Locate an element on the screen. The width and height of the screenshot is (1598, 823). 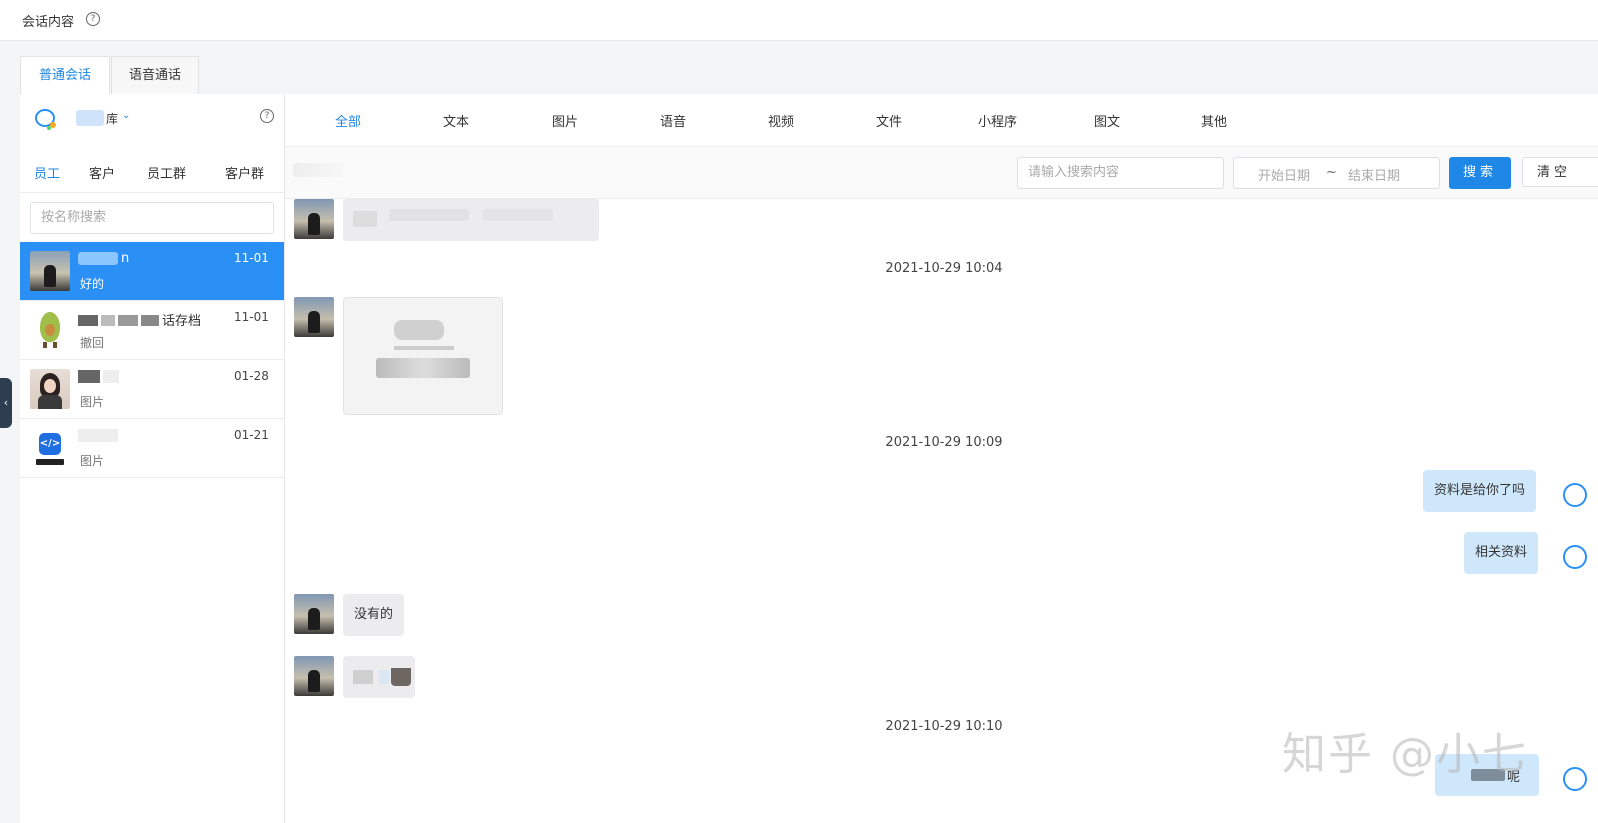
type-tab-rich-media: 图文 is located at coordinates (1107, 120).